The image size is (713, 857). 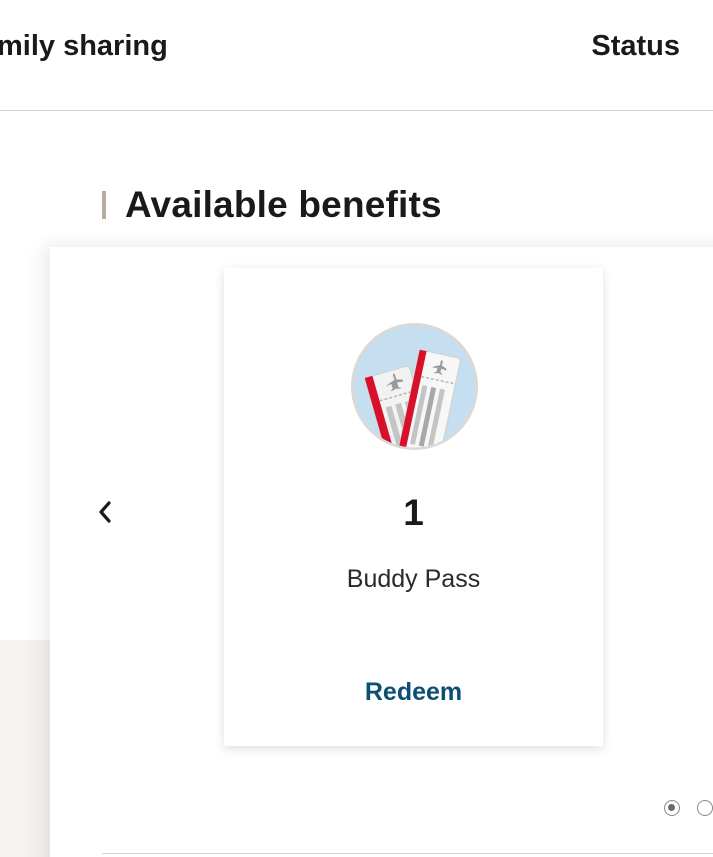 I want to click on heading-accent-bar, so click(x=104, y=205).